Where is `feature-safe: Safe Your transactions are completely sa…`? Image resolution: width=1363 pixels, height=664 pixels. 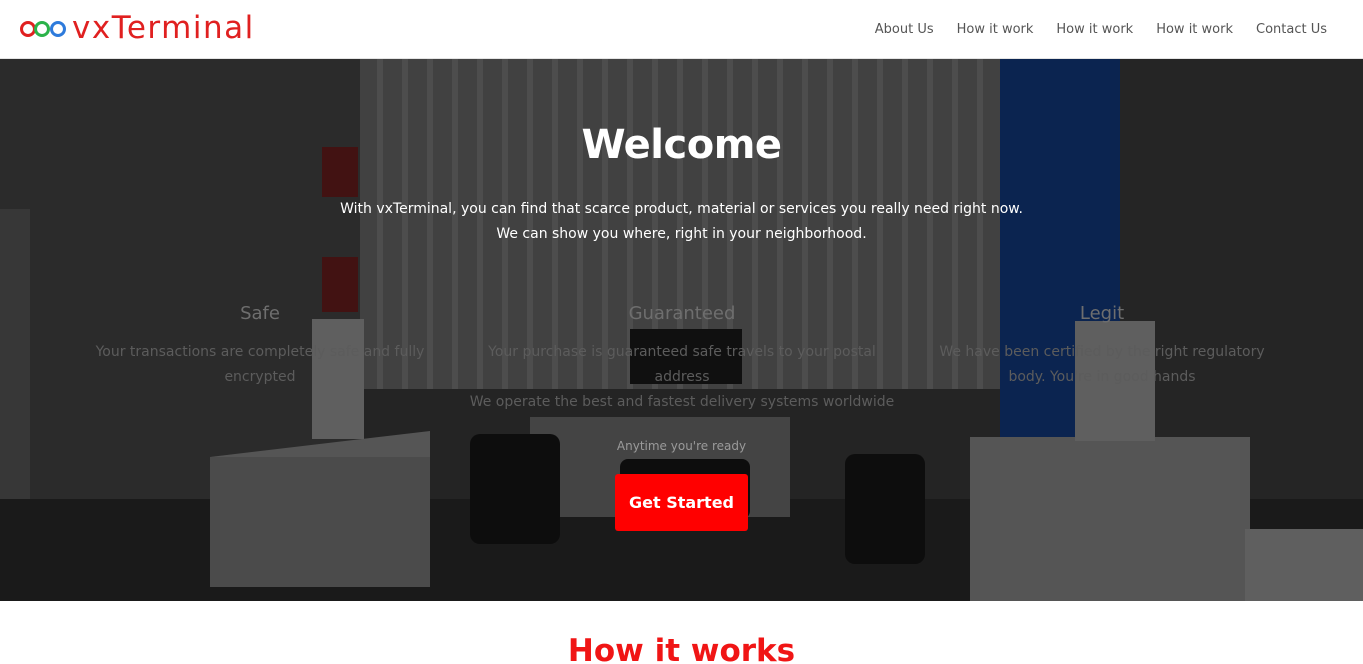 feature-safe: Safe Your transactions are completely sa… is located at coordinates (260, 346).